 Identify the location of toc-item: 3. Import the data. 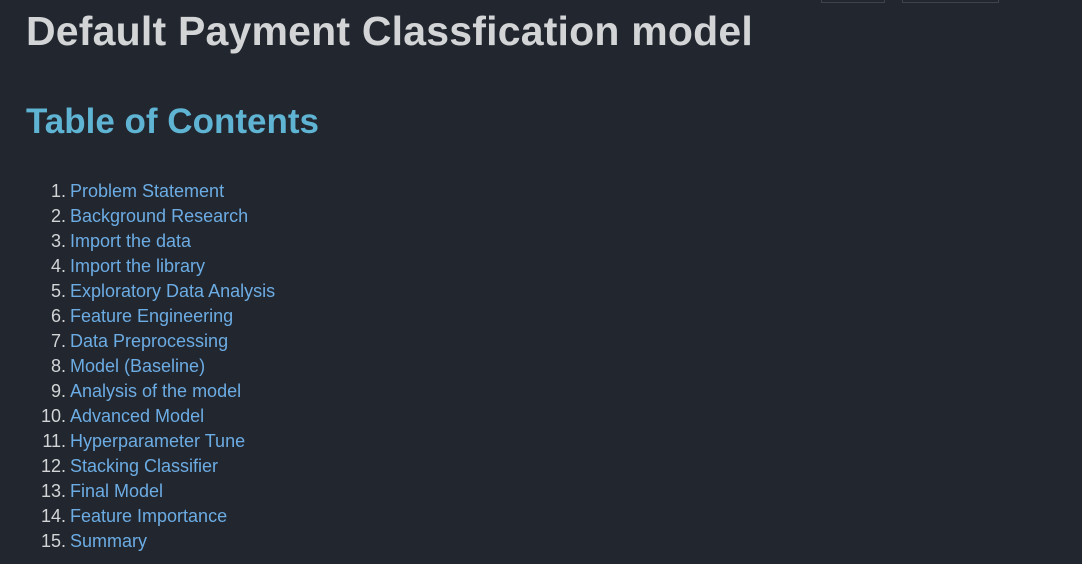
(137, 241).